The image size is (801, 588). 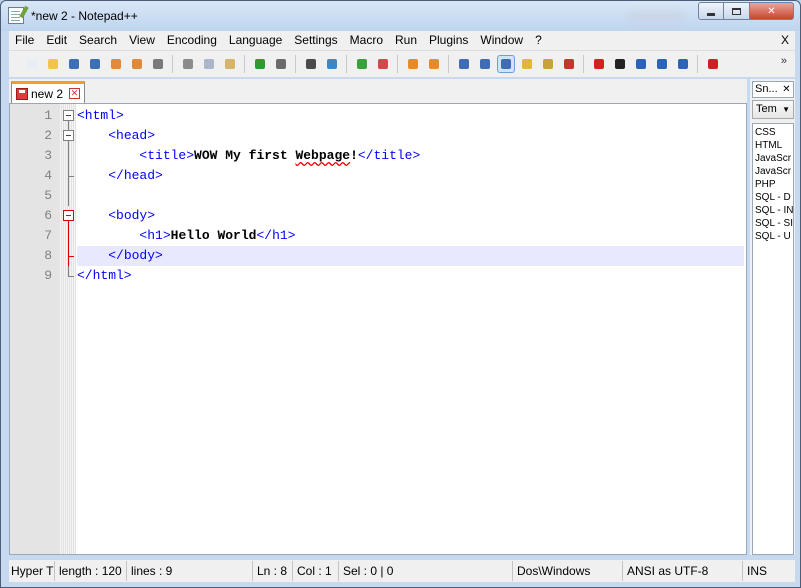 What do you see at coordinates (255, 40) in the screenshot?
I see `menu-language: Language` at bounding box center [255, 40].